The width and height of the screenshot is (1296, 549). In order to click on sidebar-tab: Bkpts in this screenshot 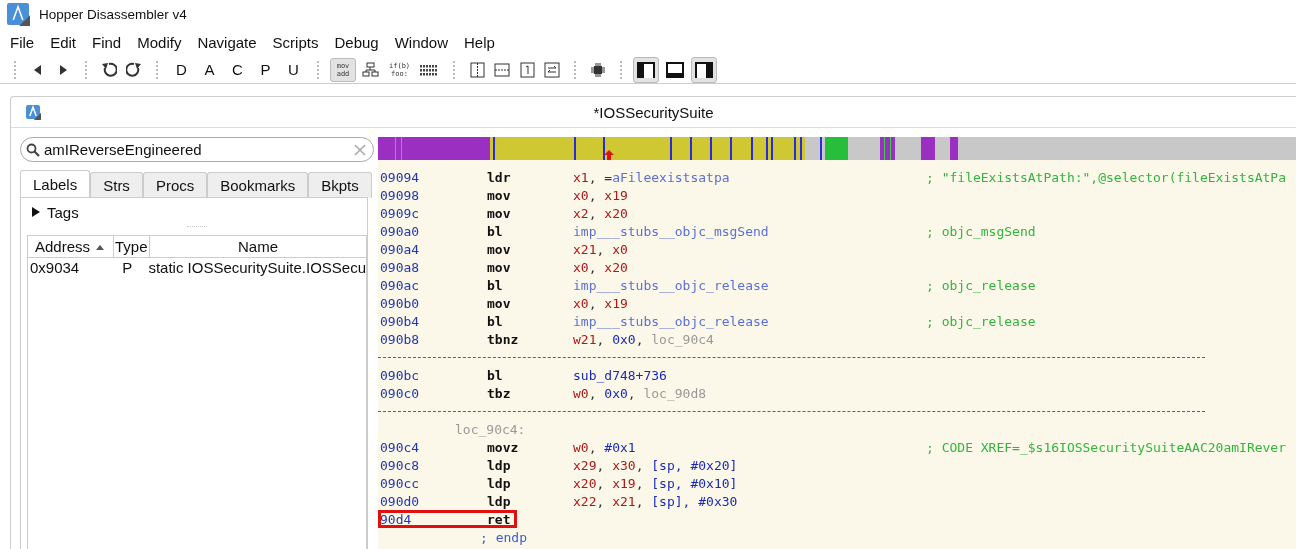, I will do `click(340, 185)`.